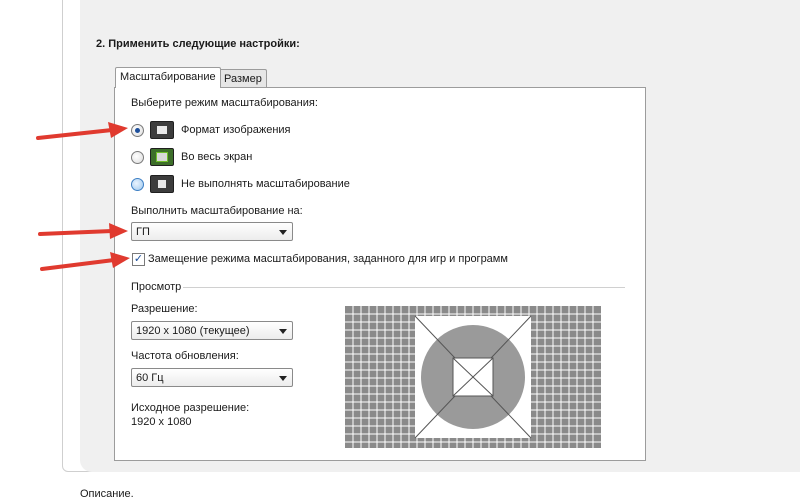  What do you see at coordinates (83, 231) in the screenshot?
I see `arrow-perform-on` at bounding box center [83, 231].